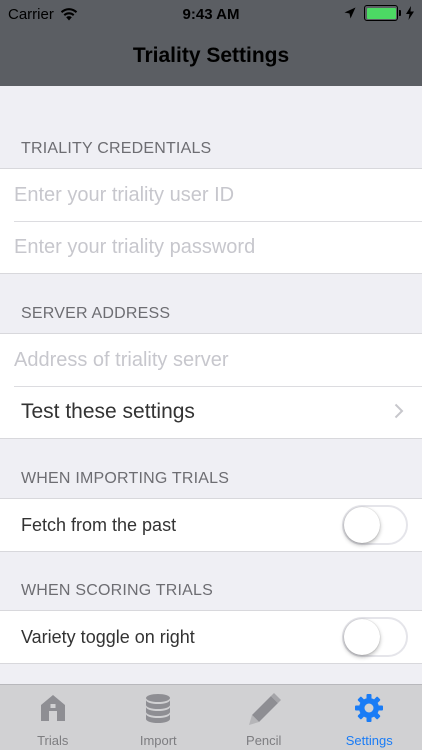 The width and height of the screenshot is (422, 750). I want to click on tab-pencil: Pencil, so click(264, 717).